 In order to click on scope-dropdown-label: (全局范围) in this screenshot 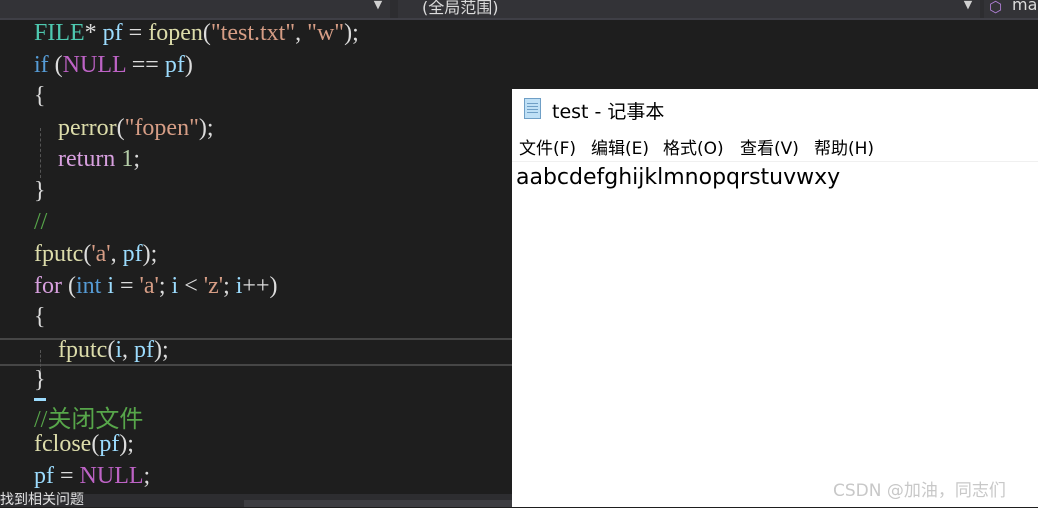, I will do `click(460, 8)`.